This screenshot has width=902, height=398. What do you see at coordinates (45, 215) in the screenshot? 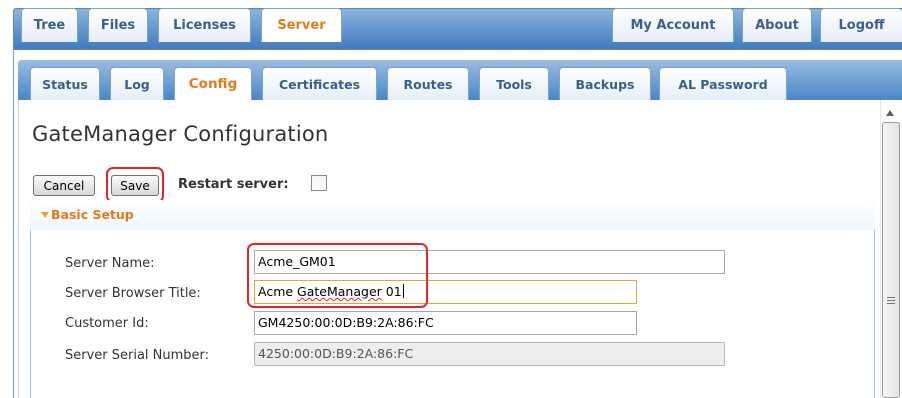
I see `collapse-arrow-icon` at bounding box center [45, 215].